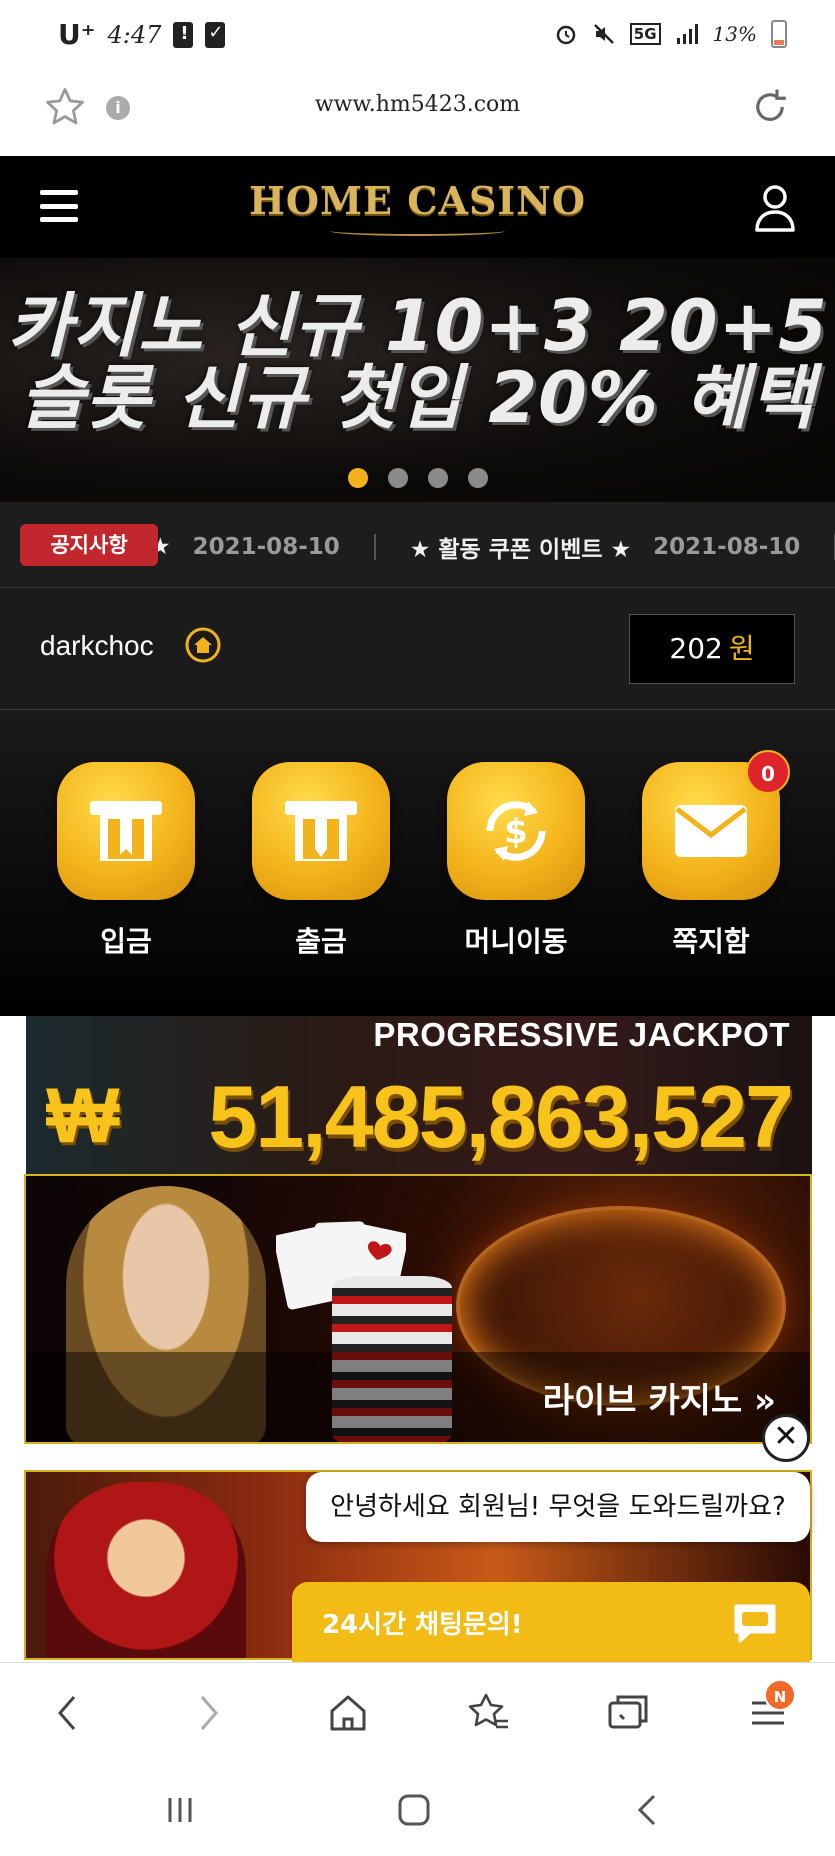 The width and height of the screenshot is (835, 1856). What do you see at coordinates (551, 1624) in the screenshot?
I see `chat-launcher: 24시간 채팅문의!` at bounding box center [551, 1624].